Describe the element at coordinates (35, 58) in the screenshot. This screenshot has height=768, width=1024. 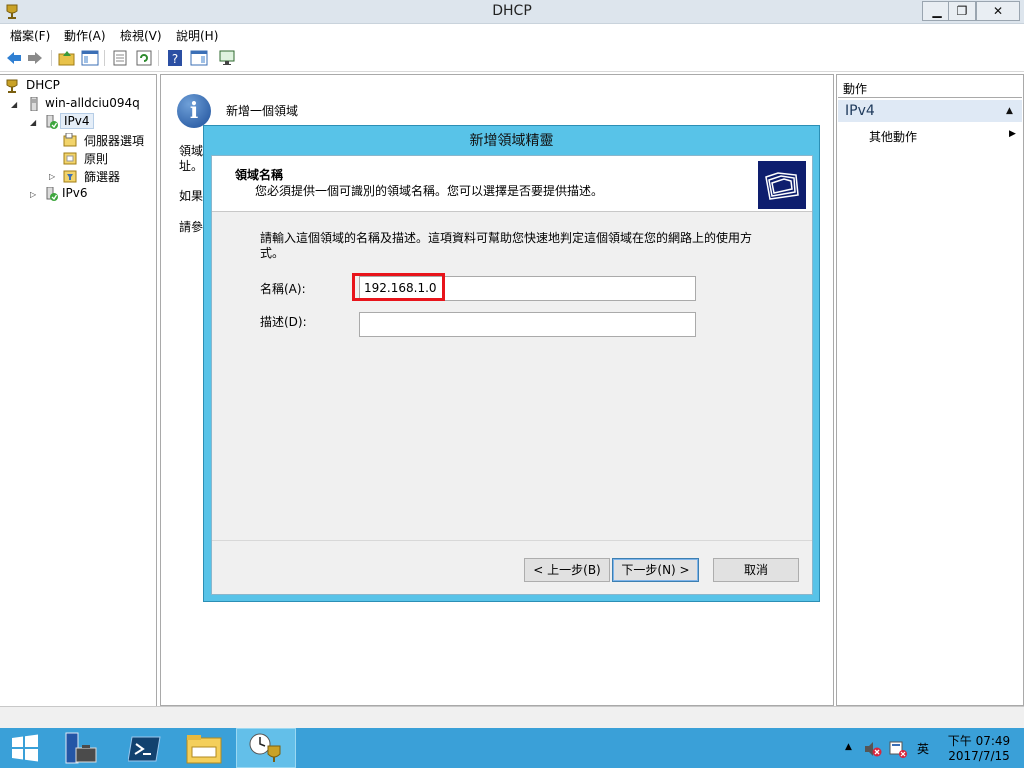
I see `forward-arrow-icon` at that location.